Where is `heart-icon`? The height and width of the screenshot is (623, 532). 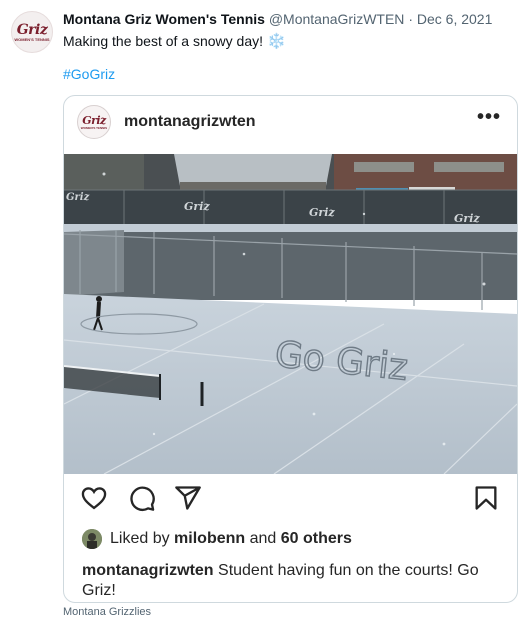 heart-icon is located at coordinates (94, 498).